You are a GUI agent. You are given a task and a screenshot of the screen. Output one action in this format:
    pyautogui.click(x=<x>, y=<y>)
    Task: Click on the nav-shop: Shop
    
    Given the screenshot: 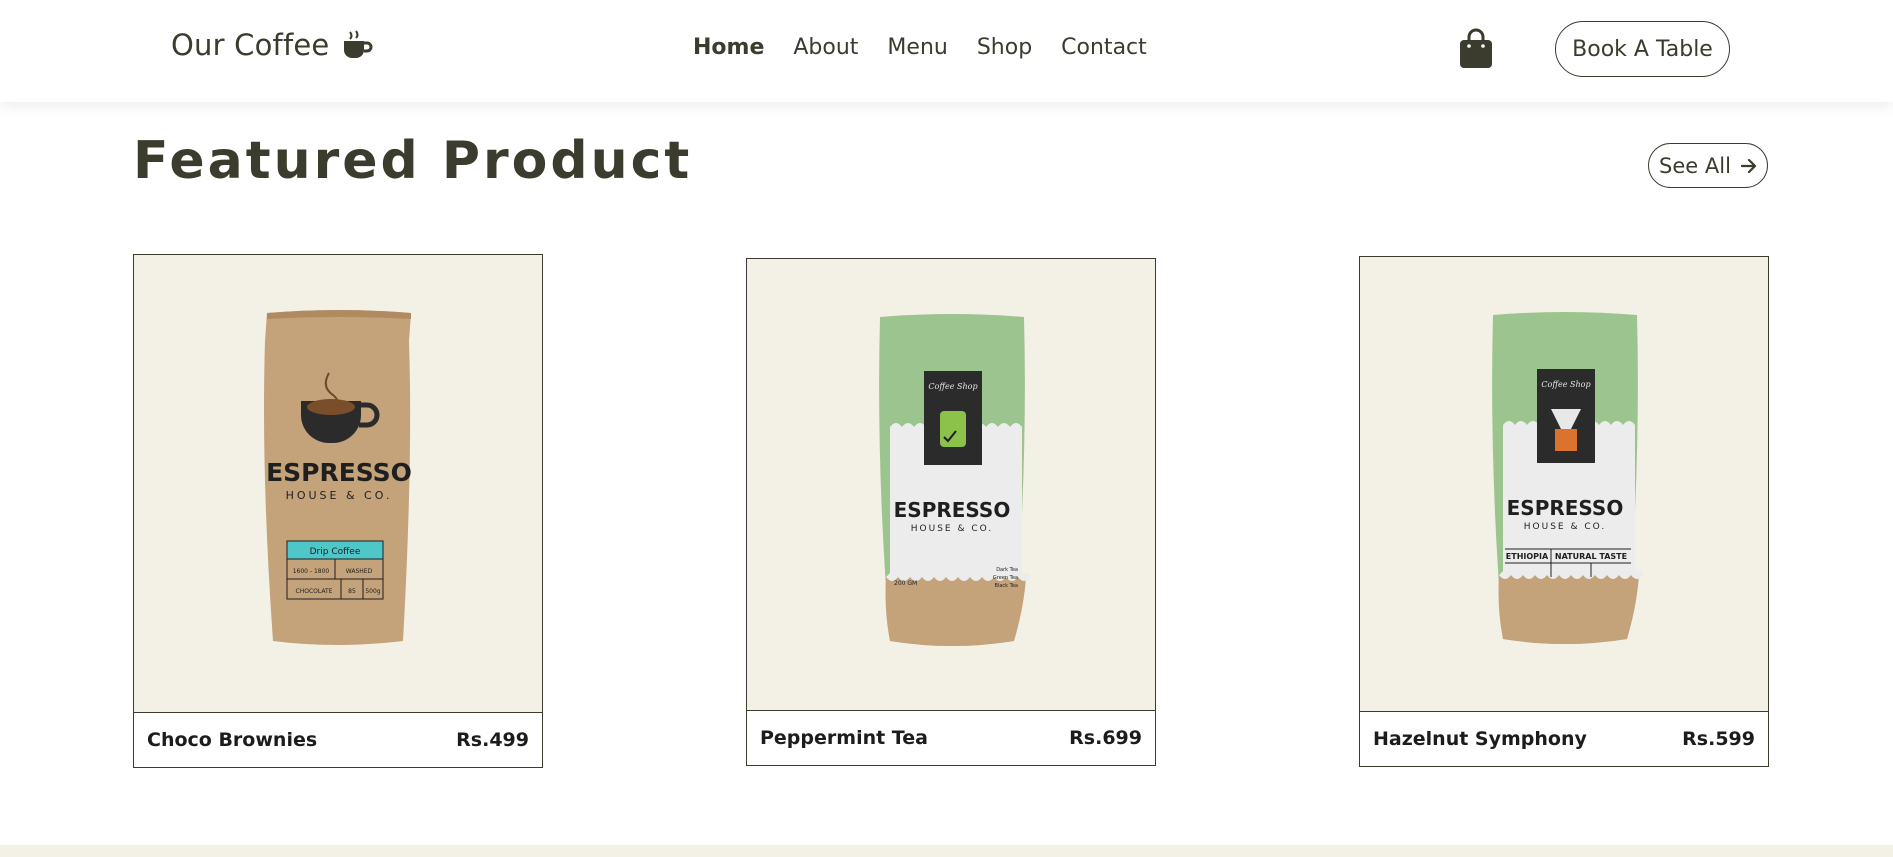 What is the action you would take?
    pyautogui.click(x=1004, y=47)
    